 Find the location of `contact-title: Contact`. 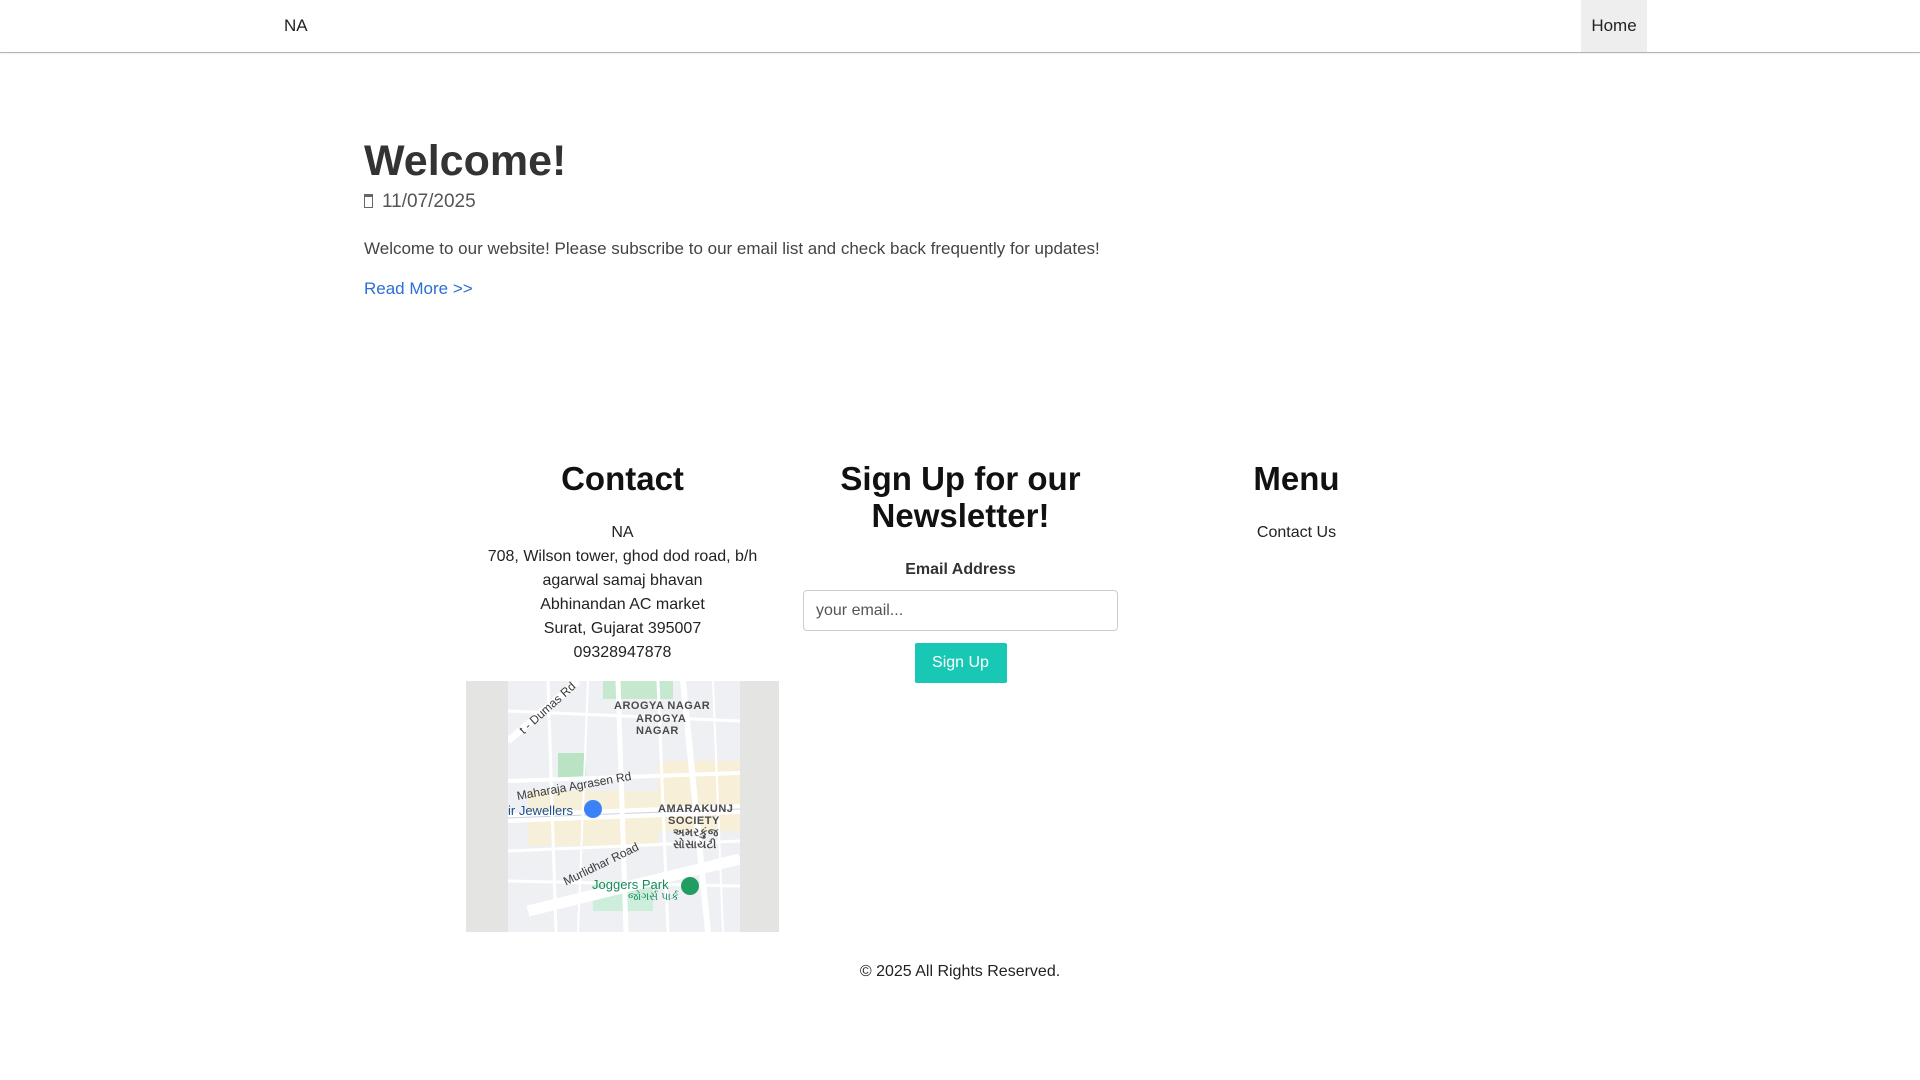

contact-title: Contact is located at coordinates (622, 478).